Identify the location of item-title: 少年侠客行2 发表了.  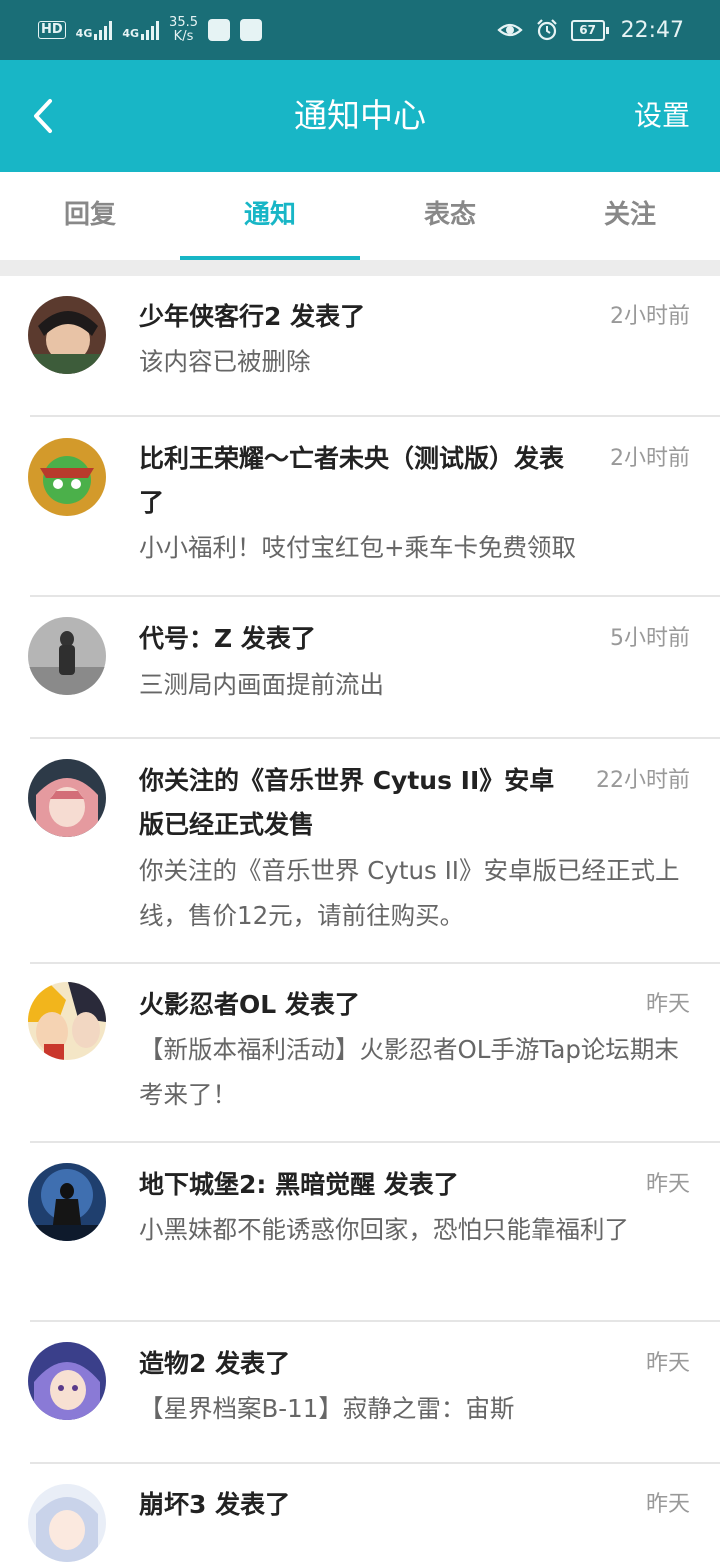
(252, 316).